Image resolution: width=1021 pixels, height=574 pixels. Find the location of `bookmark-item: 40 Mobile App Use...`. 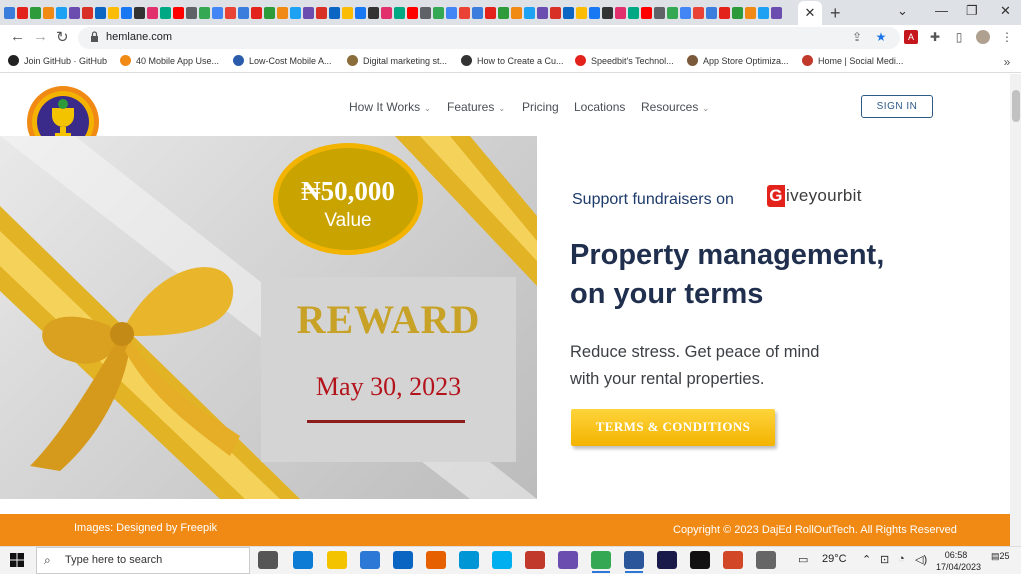

bookmark-item: 40 Mobile App Use... is located at coordinates (169, 60).